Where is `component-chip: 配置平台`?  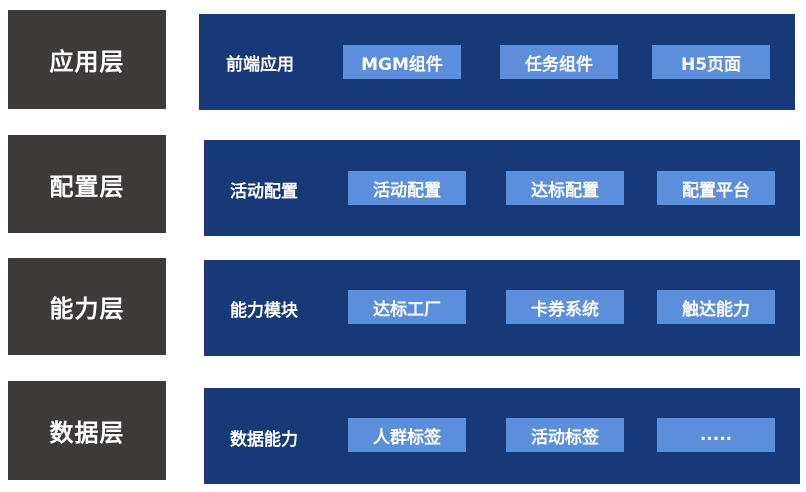 component-chip: 配置平台 is located at coordinates (716, 188).